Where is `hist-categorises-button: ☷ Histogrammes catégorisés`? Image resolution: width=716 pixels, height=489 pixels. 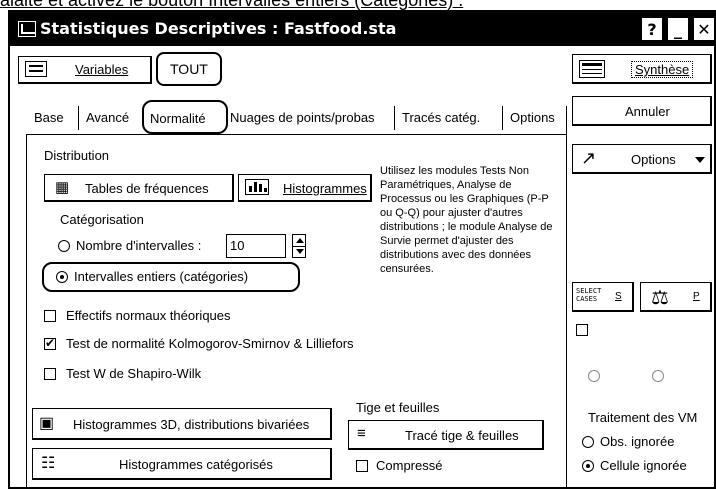
hist-categorises-button: ☷ Histogrammes catégorisés is located at coordinates (182, 464).